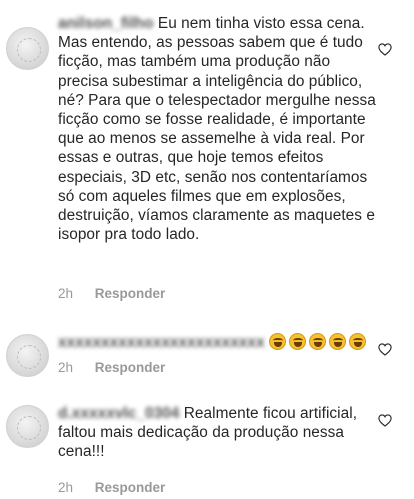  Describe the element at coordinates (161, 342) in the screenshot. I see `comment-username: xxxxxxxxxxxxxxxxxxxxxxxx` at that location.